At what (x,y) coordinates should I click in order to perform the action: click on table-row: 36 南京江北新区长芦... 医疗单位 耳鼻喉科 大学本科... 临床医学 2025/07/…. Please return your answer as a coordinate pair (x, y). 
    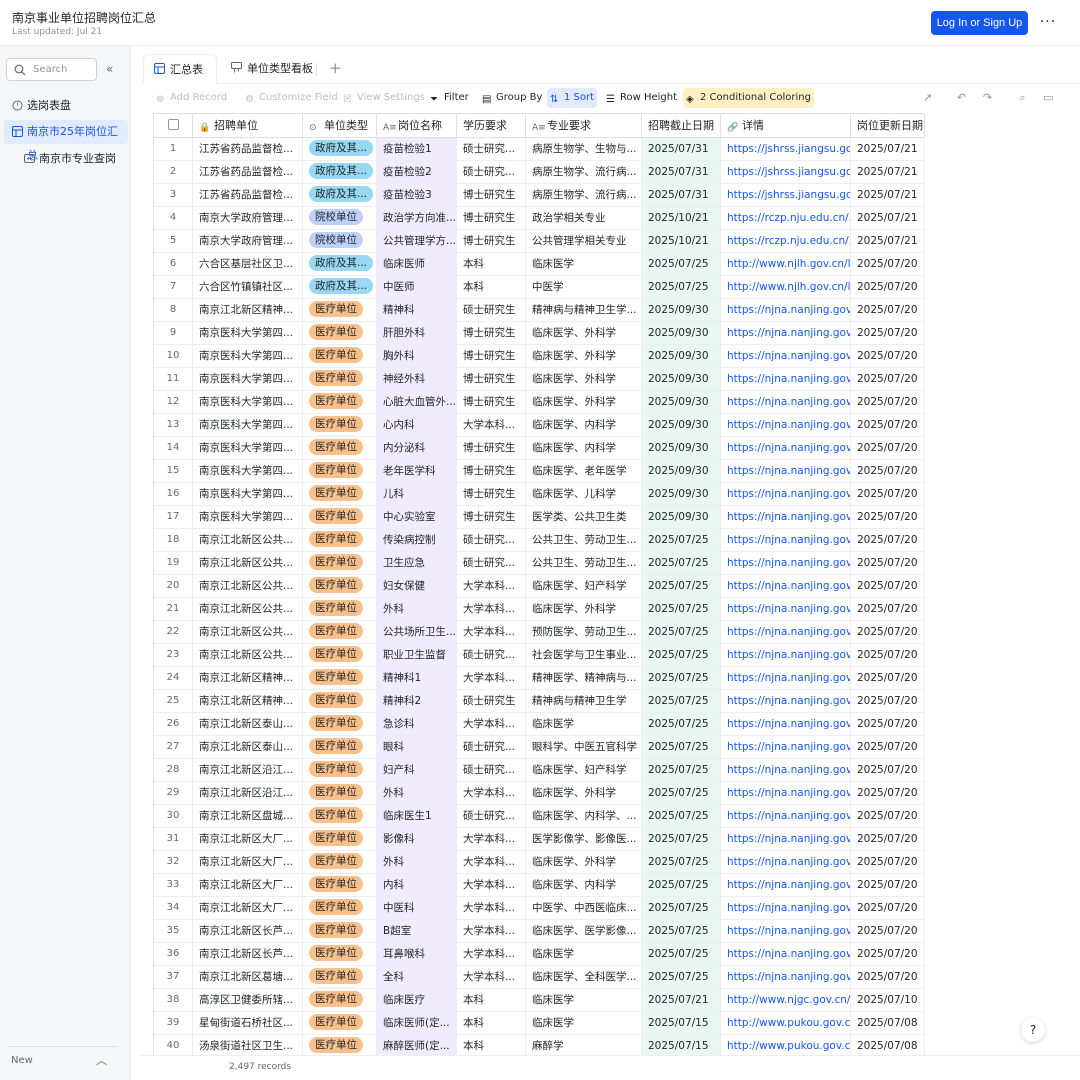
    Looking at the image, I should click on (539, 954).